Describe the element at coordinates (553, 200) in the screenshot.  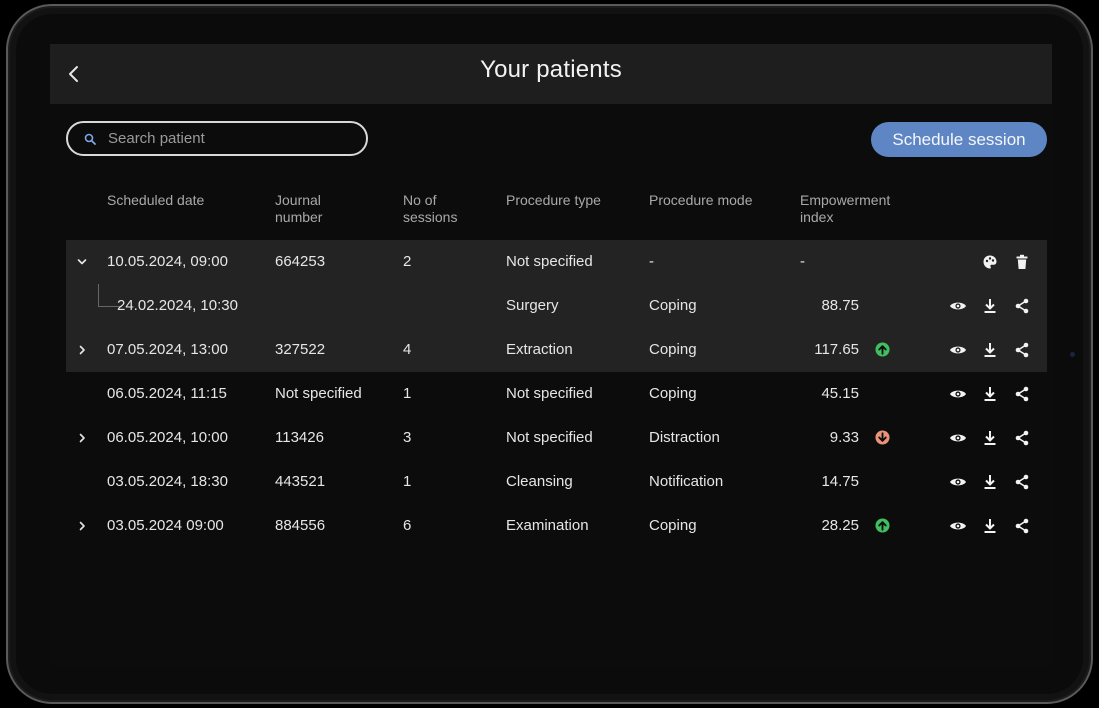
I see `col-procedure-type: Procedure type` at that location.